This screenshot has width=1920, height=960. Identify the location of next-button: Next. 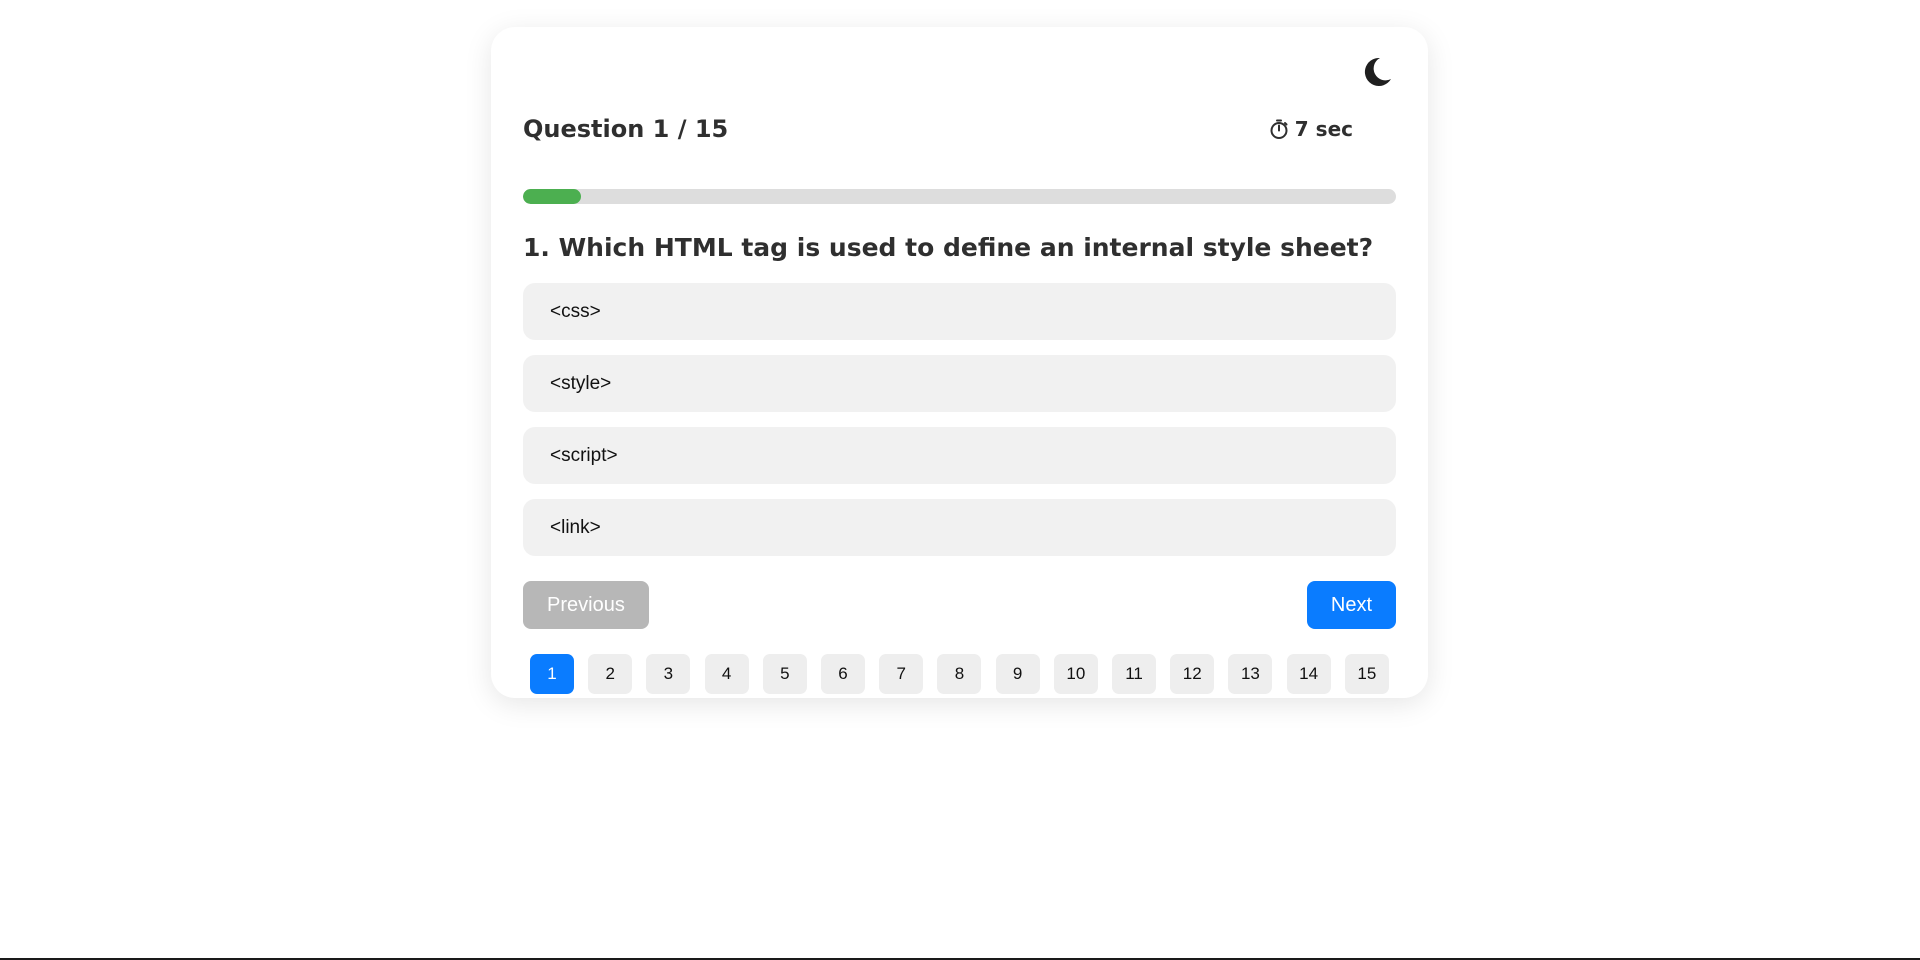
(1351, 605).